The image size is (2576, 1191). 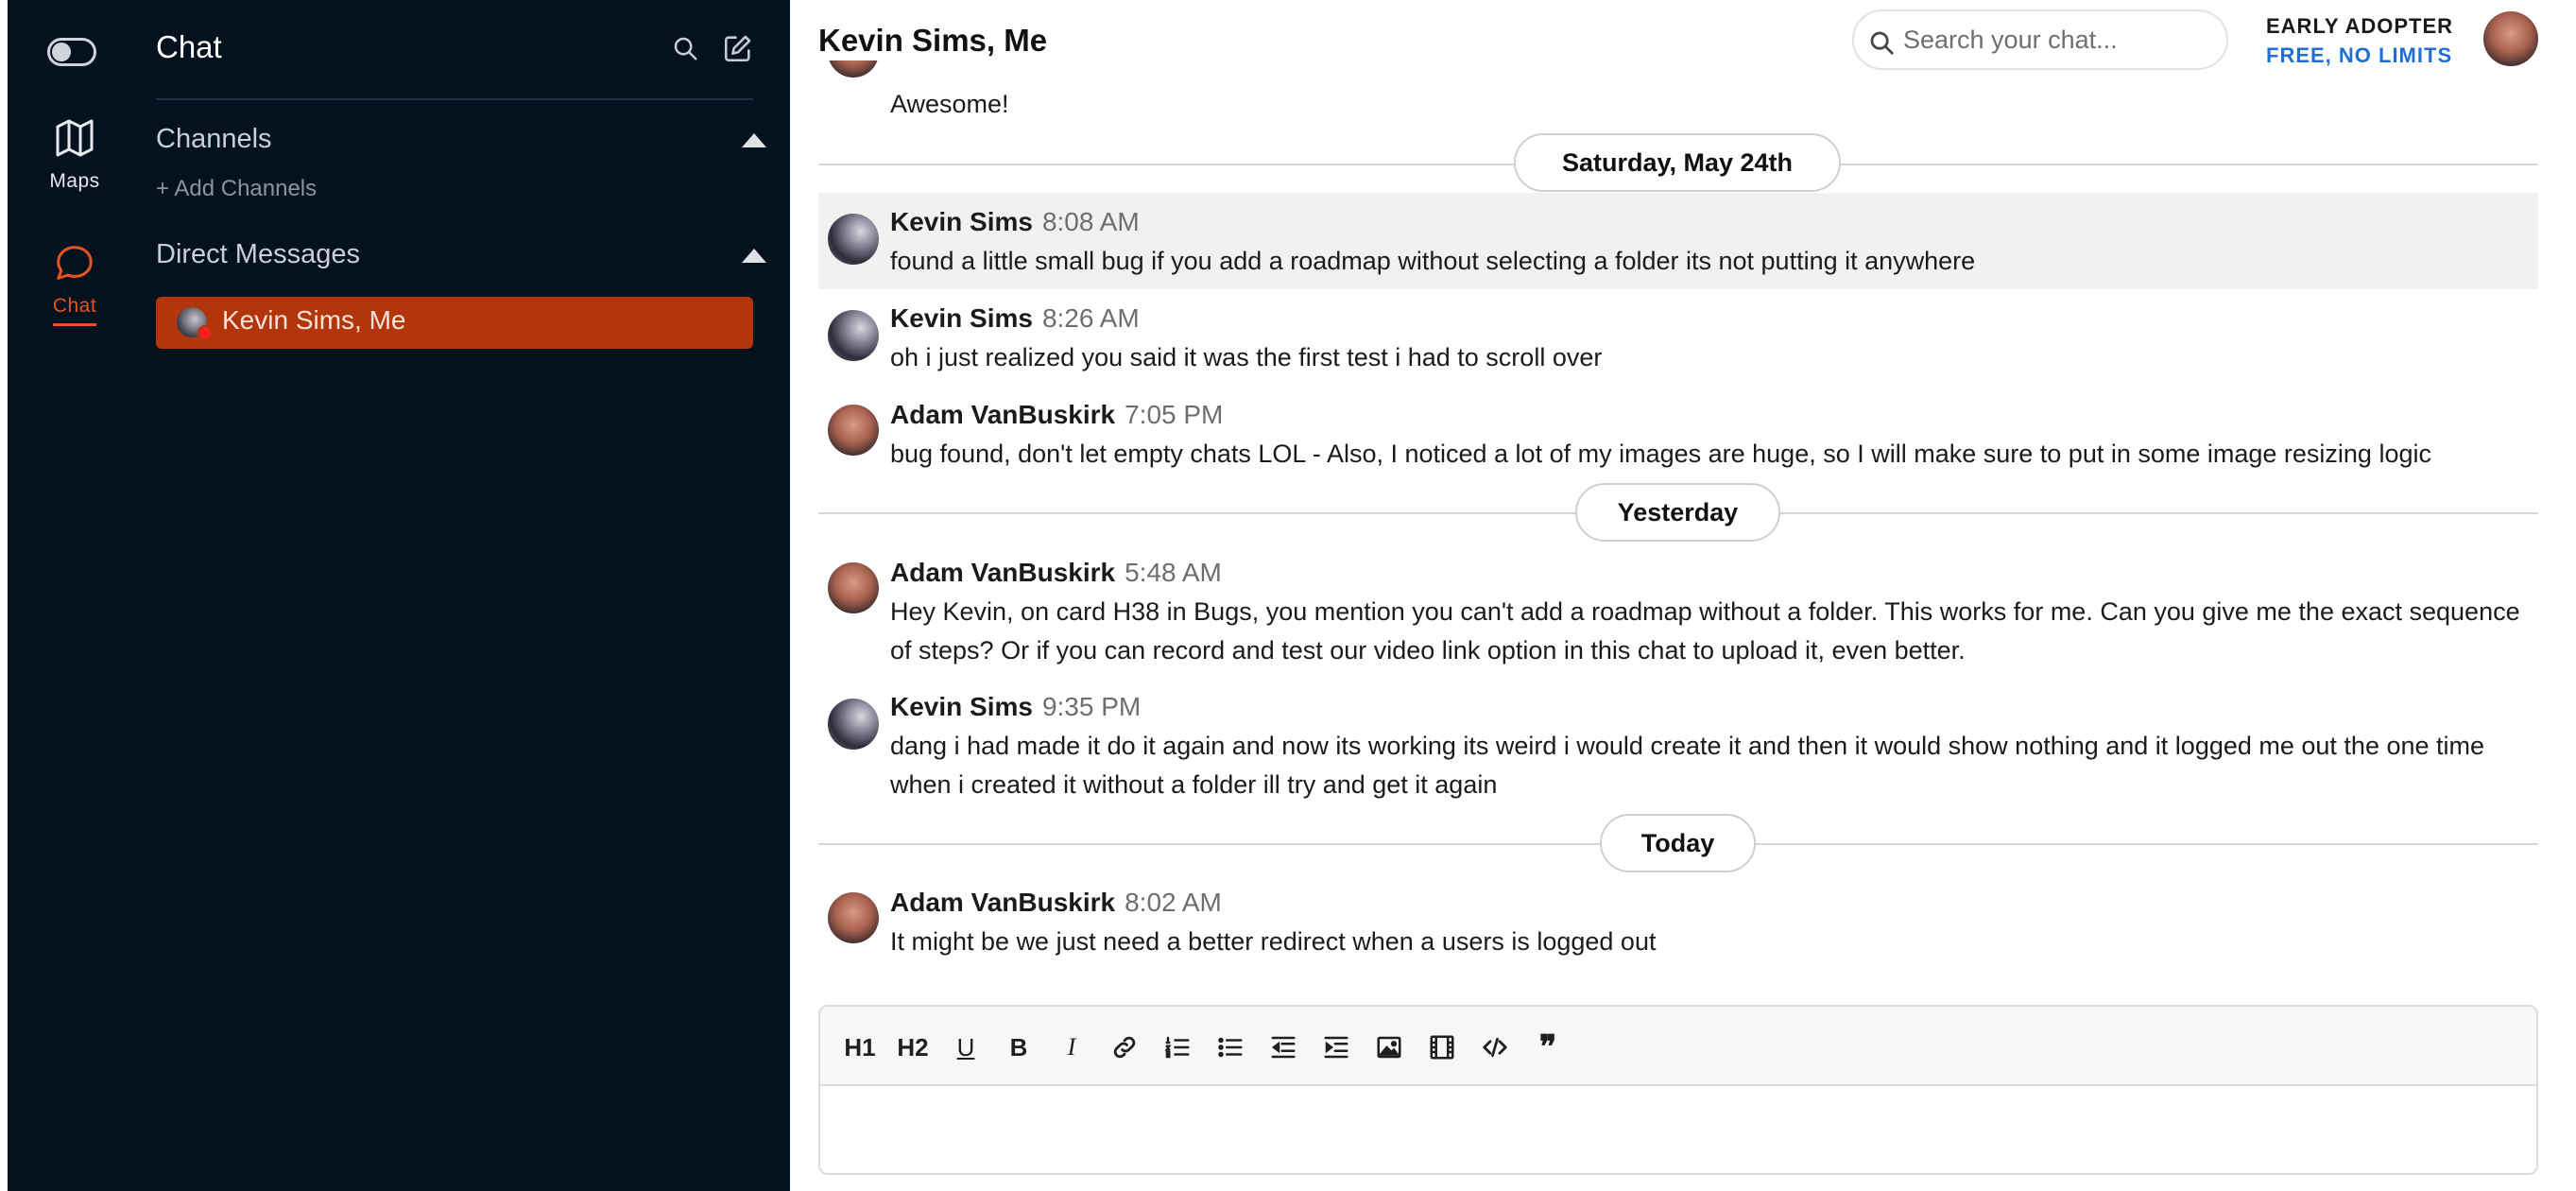 What do you see at coordinates (454, 99) in the screenshot?
I see `sidebar-divider` at bounding box center [454, 99].